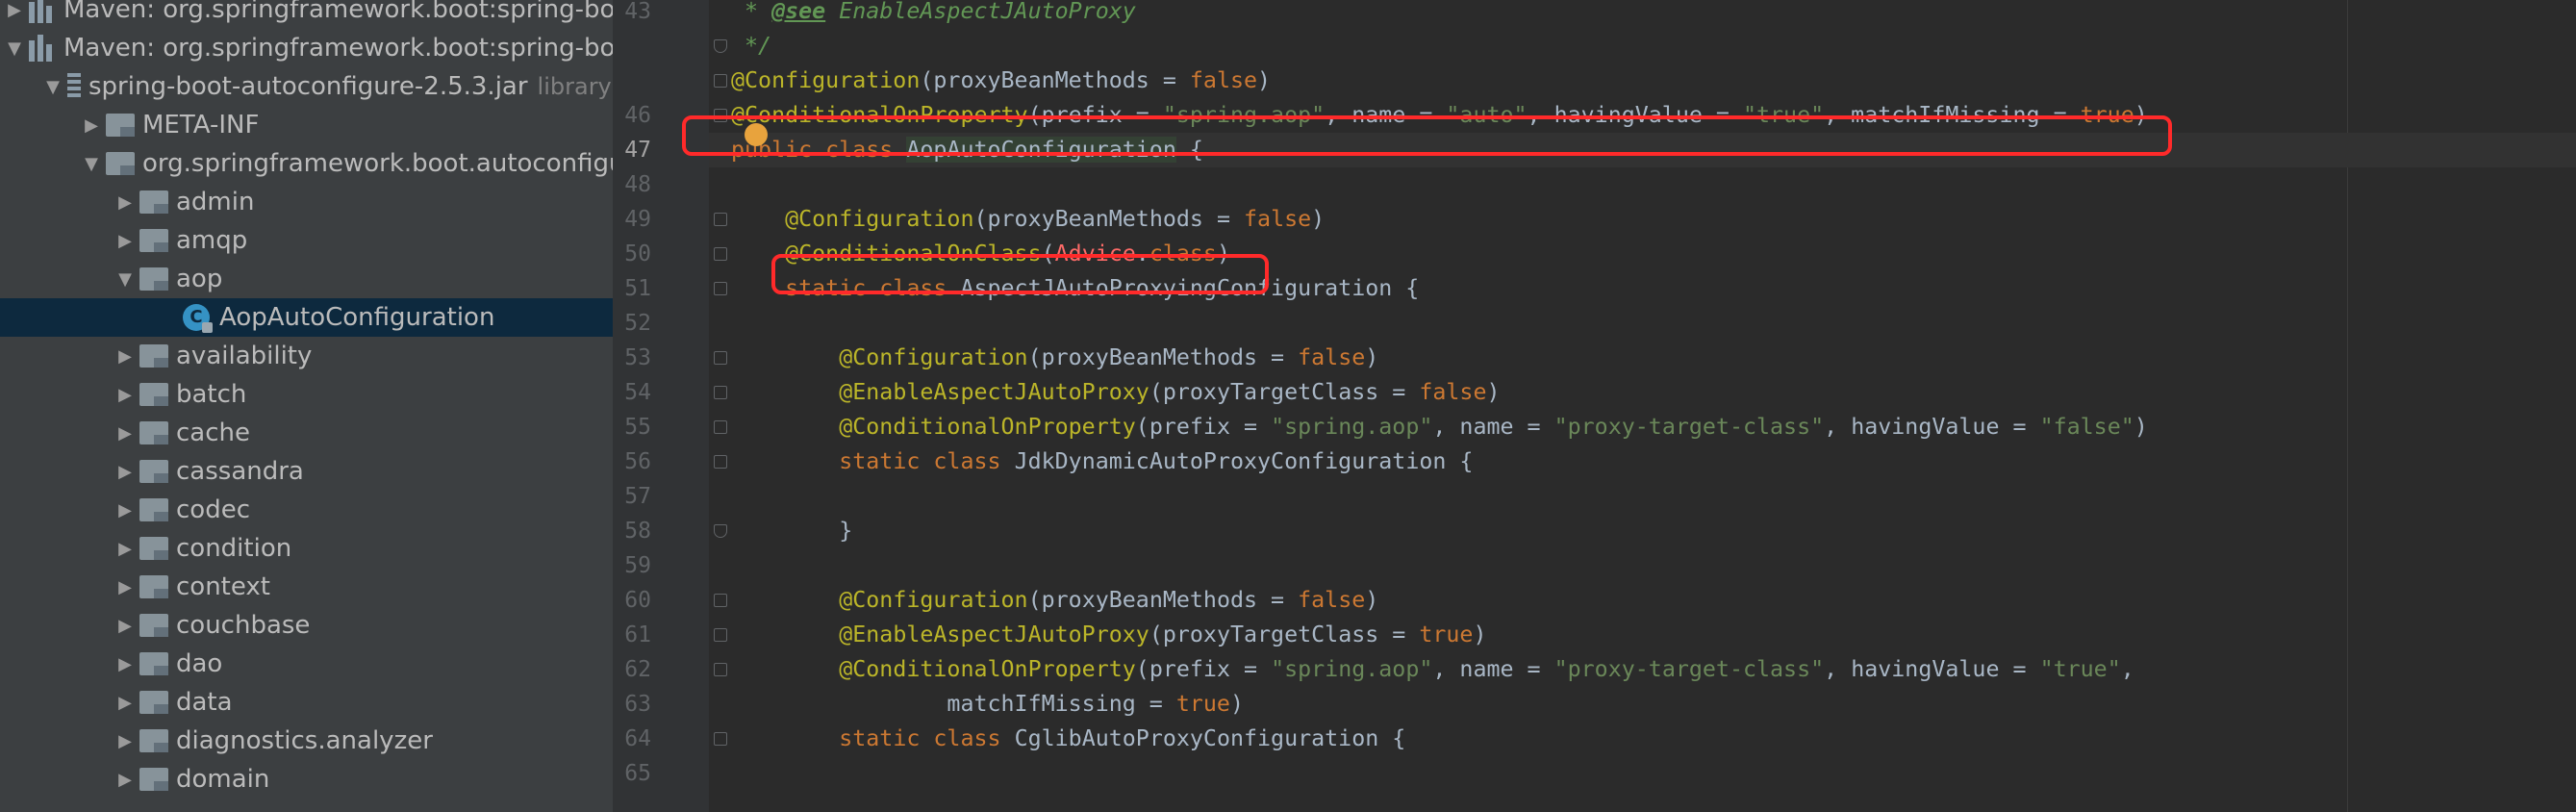 Image resolution: width=2576 pixels, height=812 pixels. Describe the element at coordinates (632, 46) in the screenshot. I see `line-number` at that location.